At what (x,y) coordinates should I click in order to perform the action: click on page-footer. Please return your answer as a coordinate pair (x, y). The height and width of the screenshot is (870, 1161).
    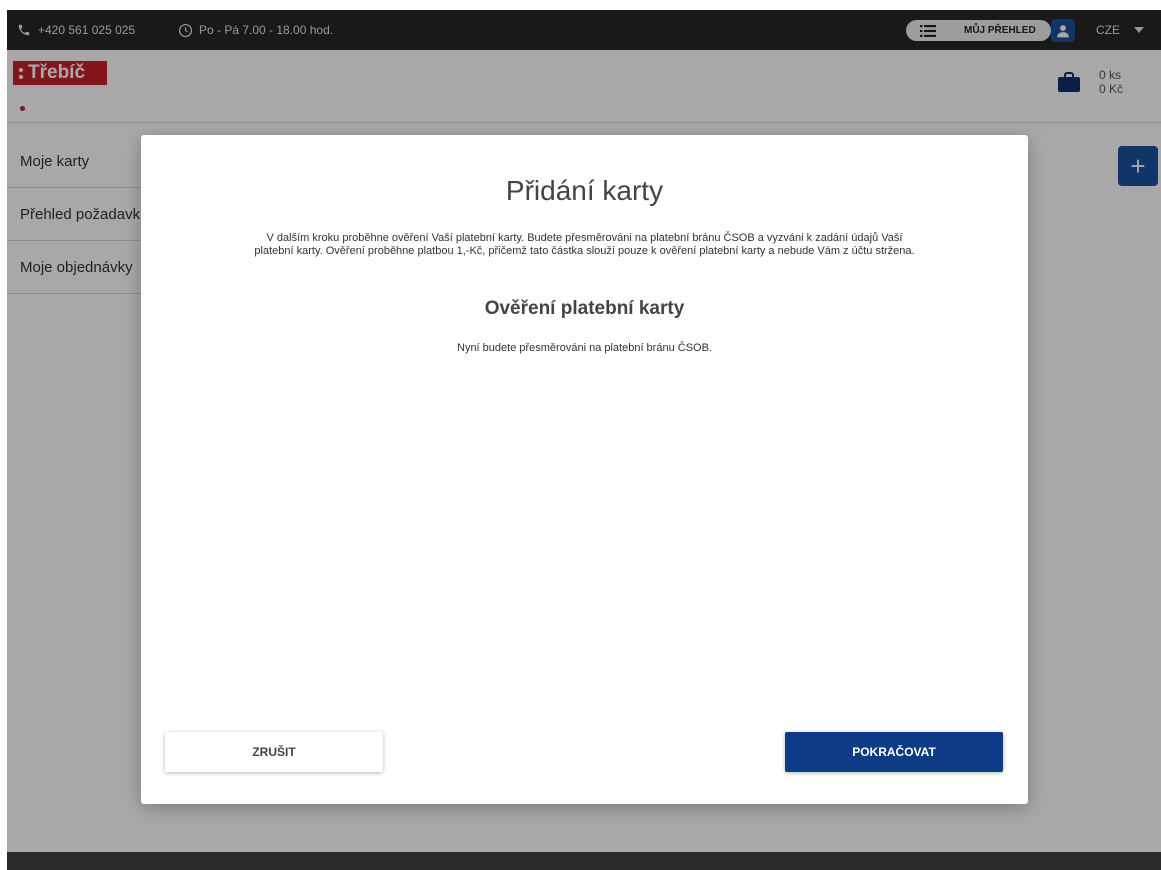
    Looking at the image, I should click on (584, 861).